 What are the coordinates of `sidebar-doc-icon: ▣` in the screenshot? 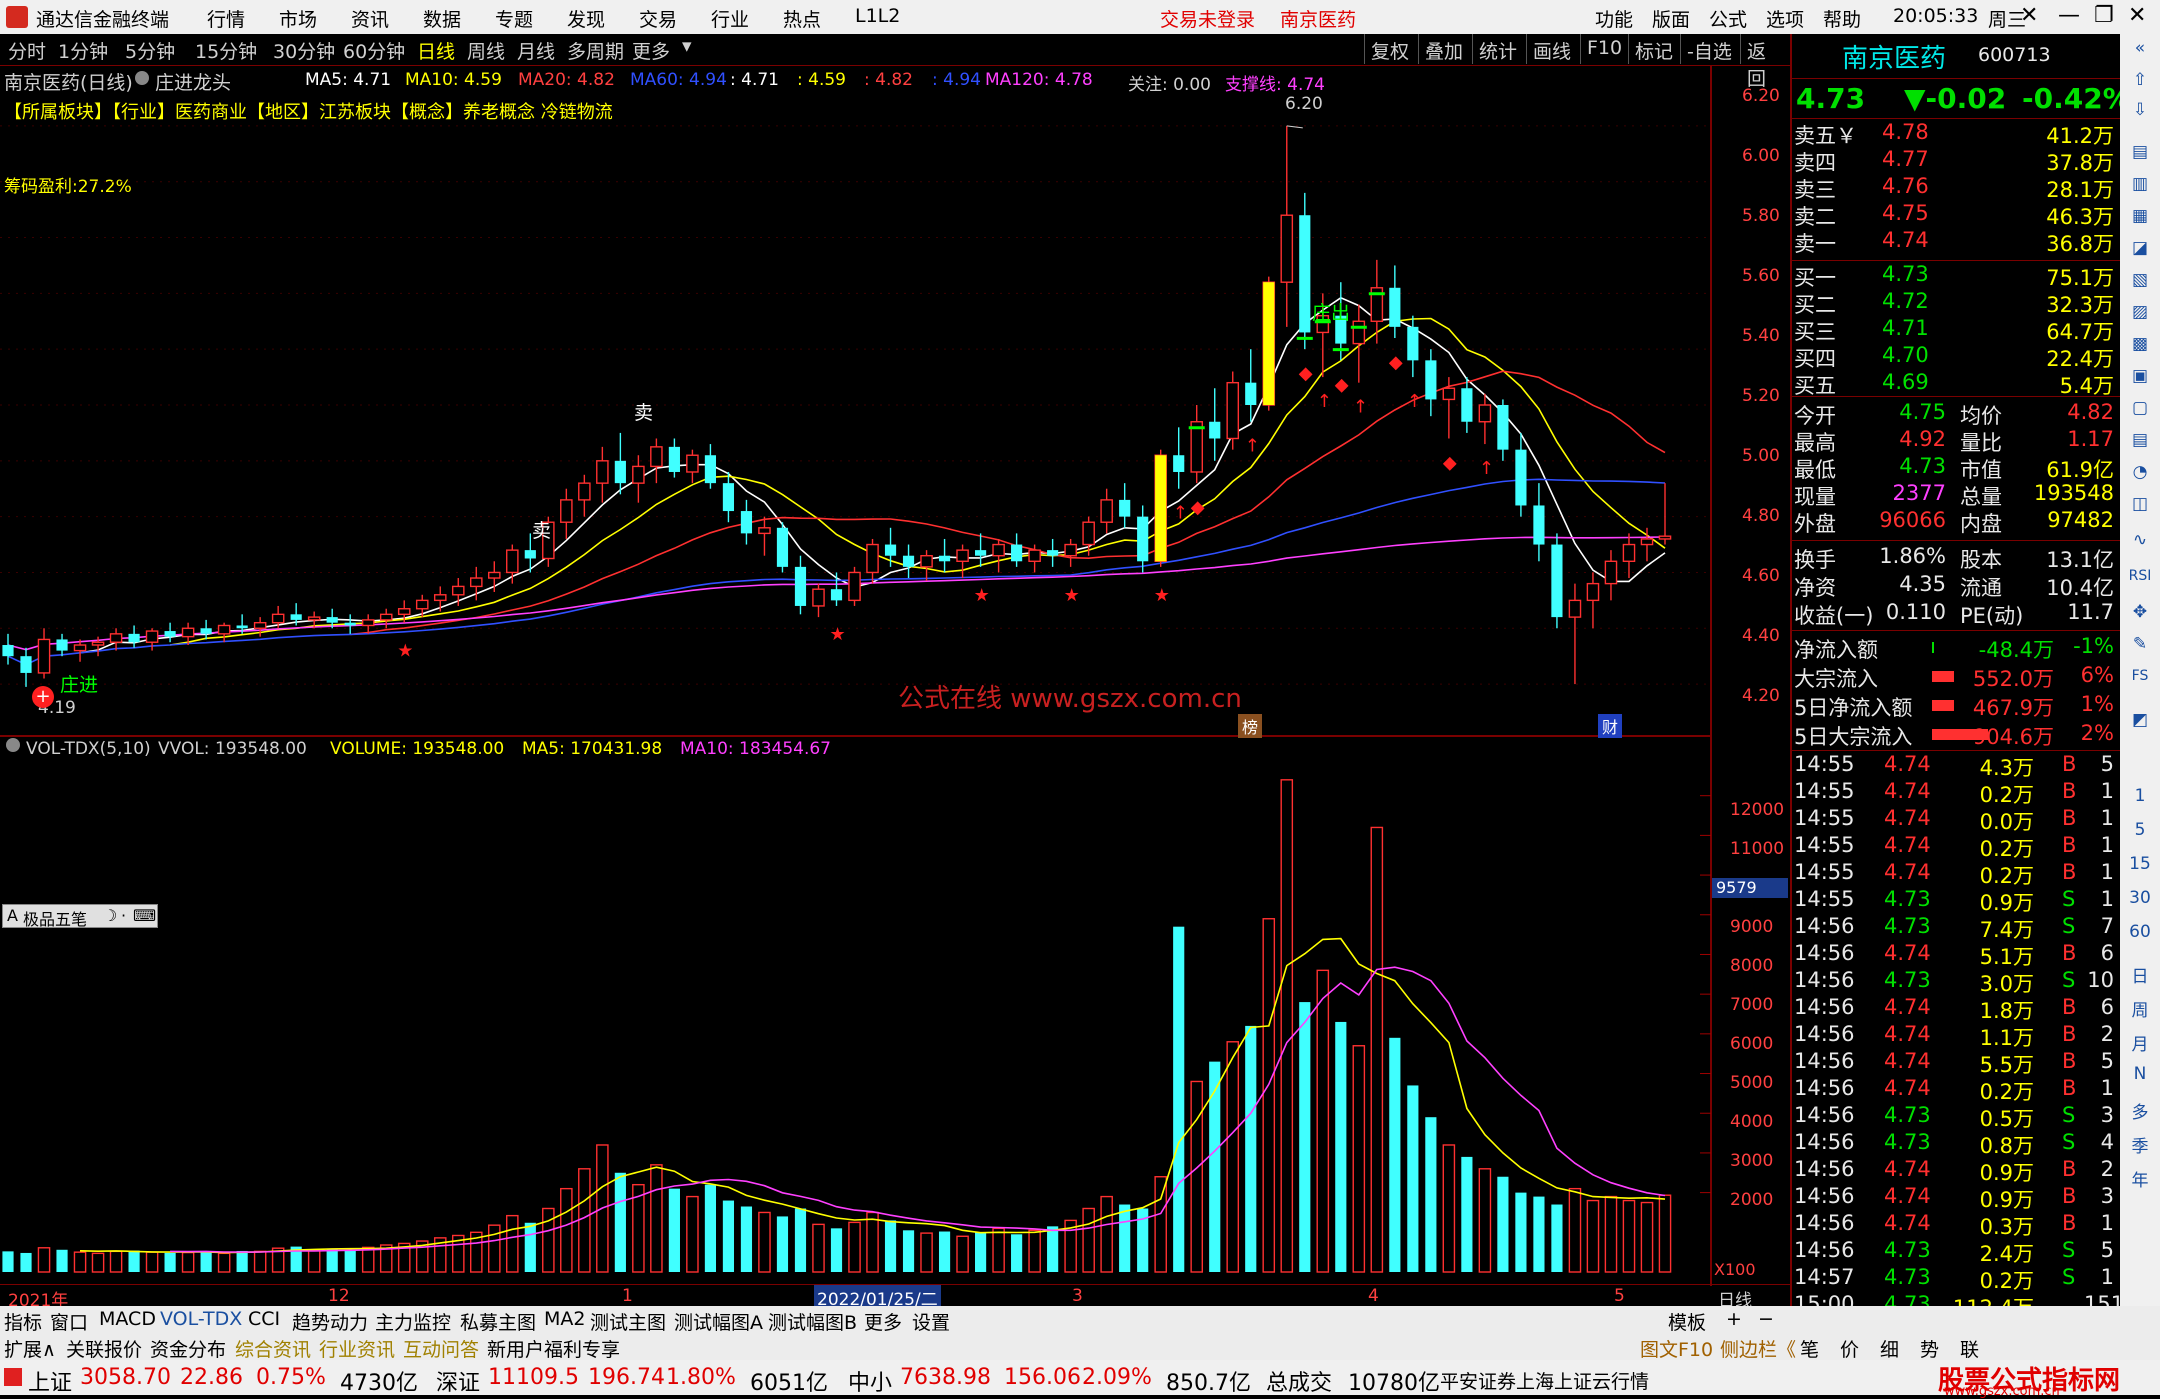 It's located at (2140, 376).